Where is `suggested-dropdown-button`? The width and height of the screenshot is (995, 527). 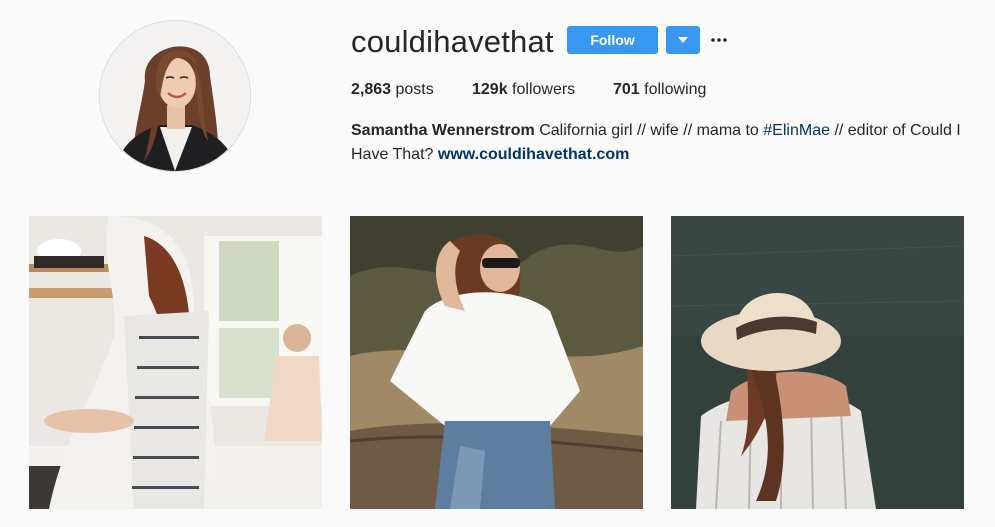 suggested-dropdown-button is located at coordinates (683, 40).